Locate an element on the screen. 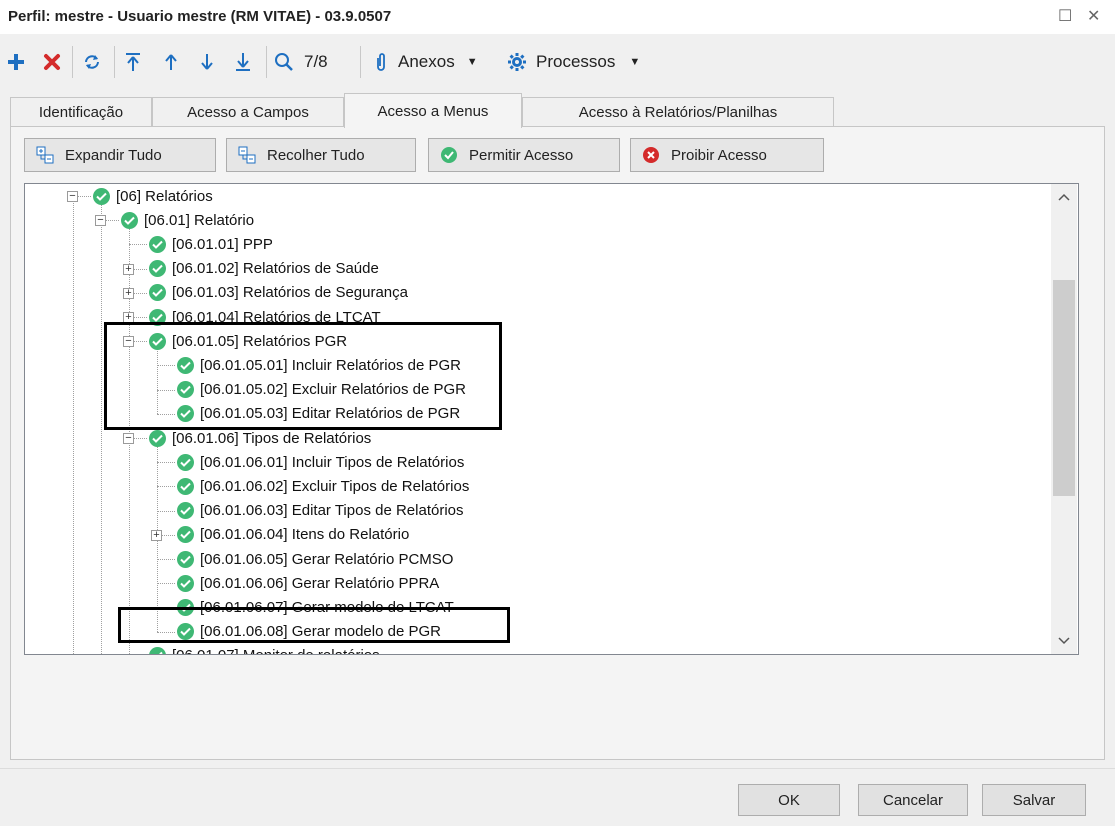 The image size is (1115, 826). plus-icon is located at coordinates (16, 62).